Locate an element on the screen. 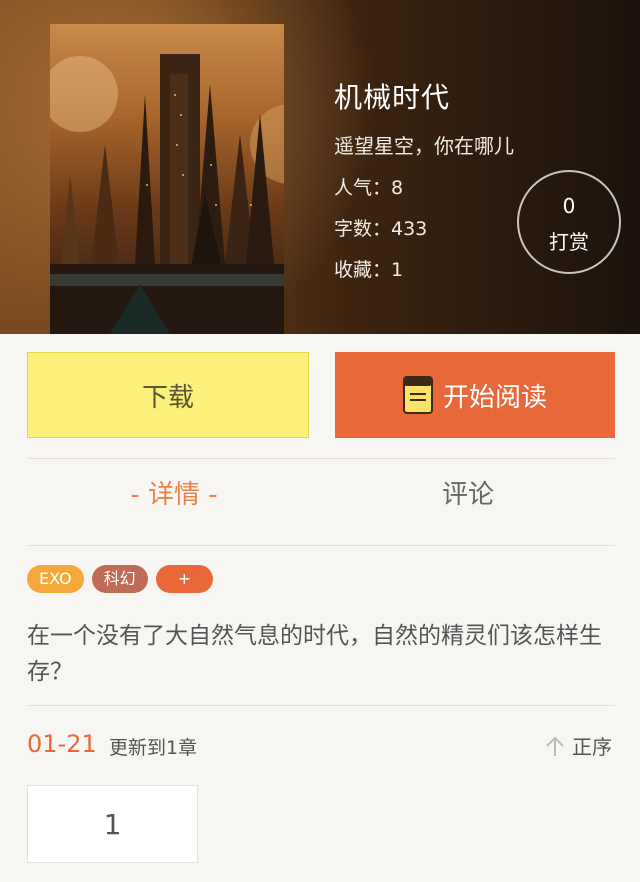  tip-count: 0 is located at coordinates (569, 206).